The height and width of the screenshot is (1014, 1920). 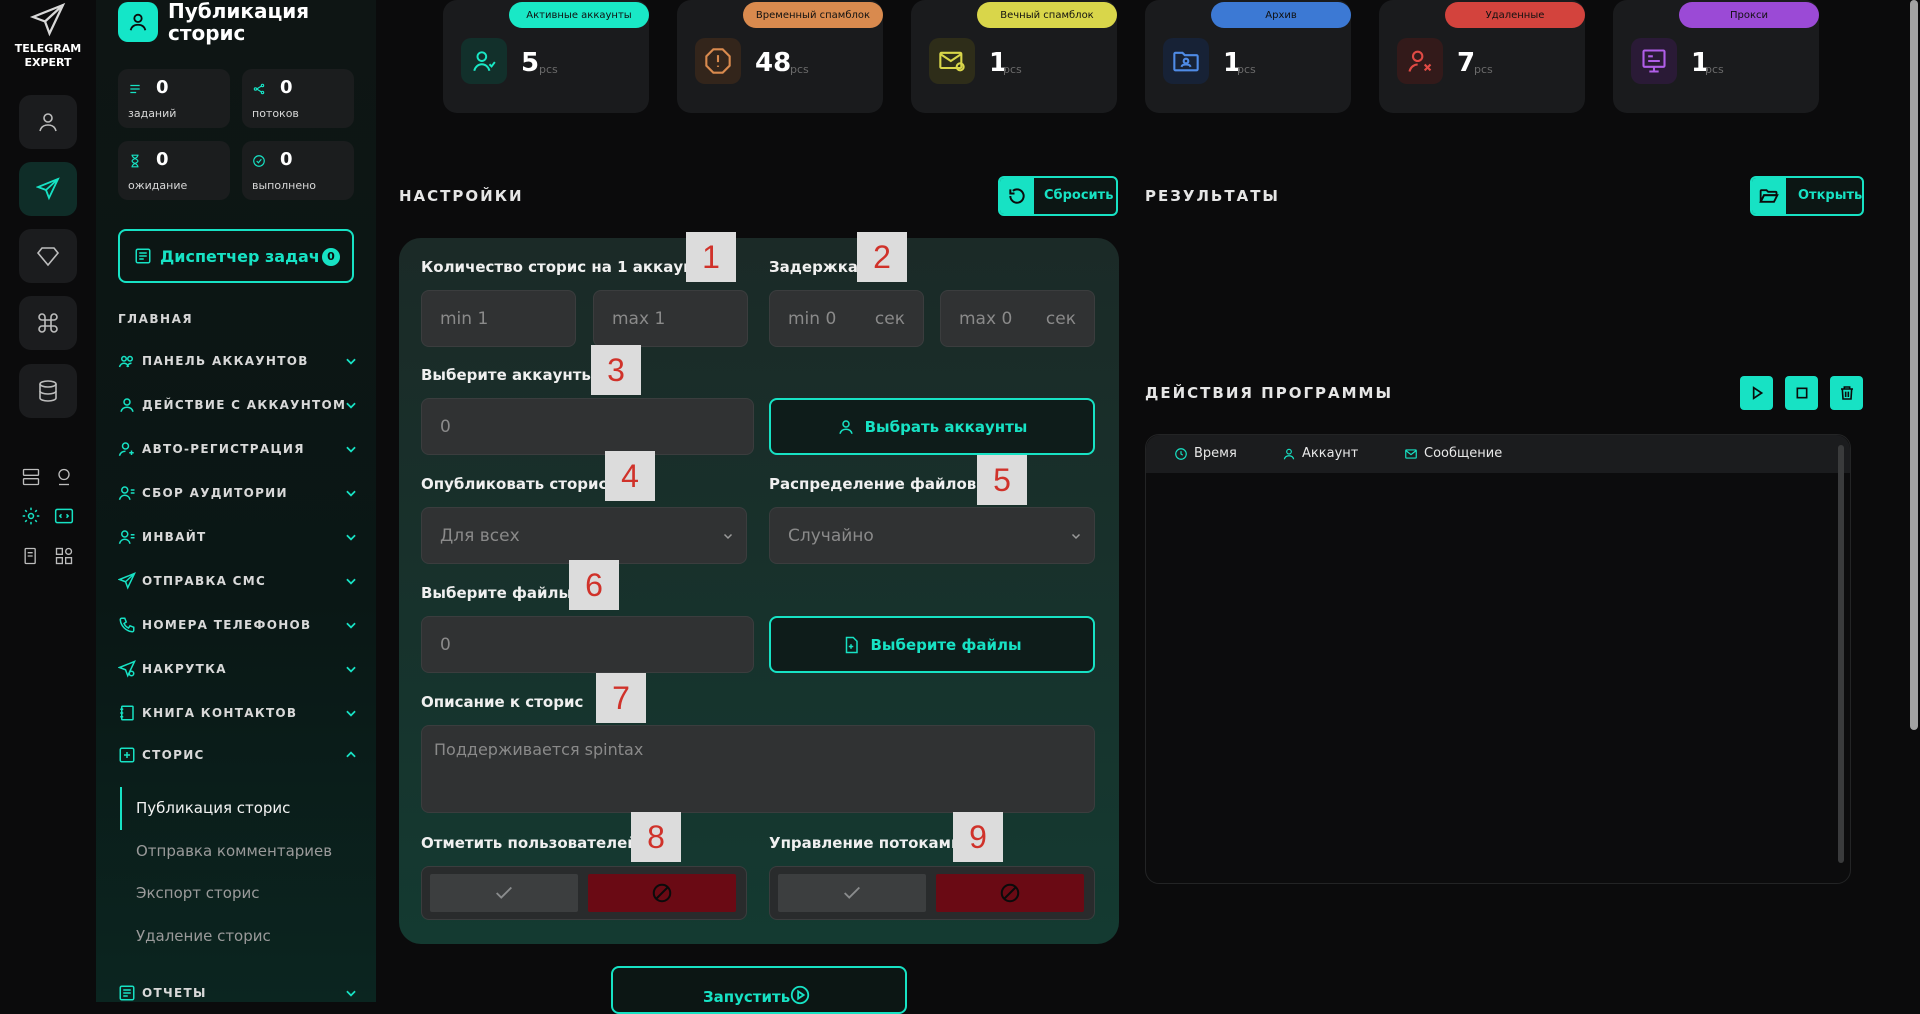 I want to click on stat-label: выполнено, so click(x=284, y=185).